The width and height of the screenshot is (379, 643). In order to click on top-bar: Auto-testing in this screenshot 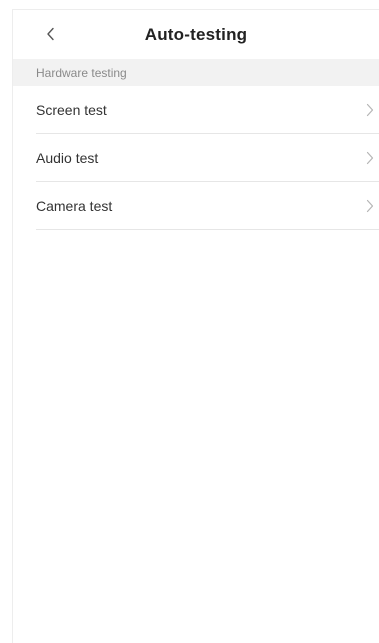, I will do `click(196, 34)`.